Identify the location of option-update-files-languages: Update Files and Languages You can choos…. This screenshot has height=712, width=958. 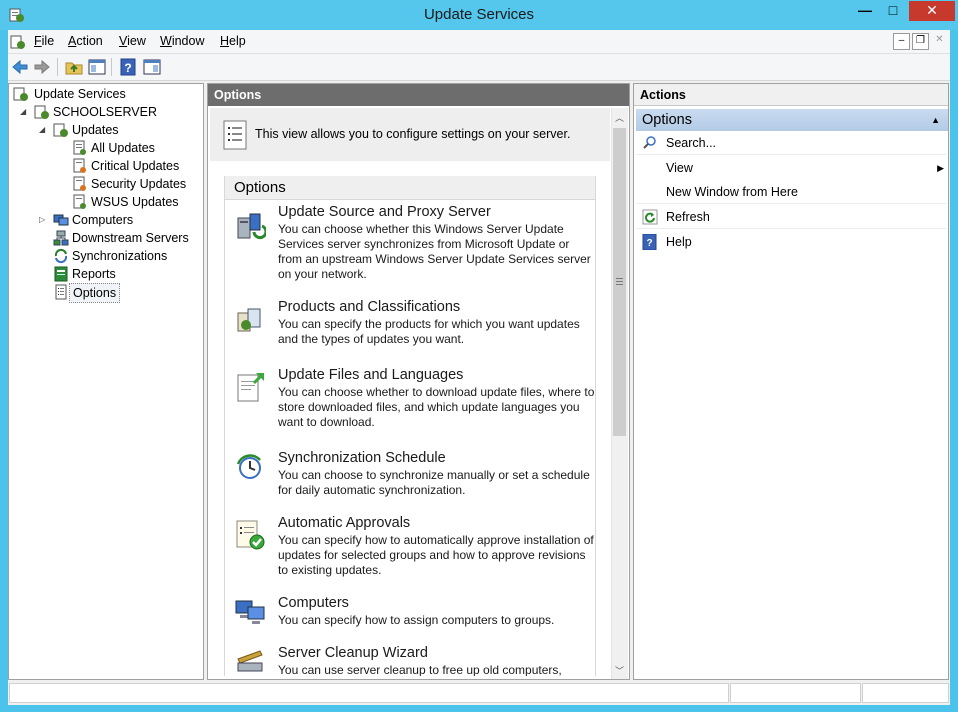
(410, 404).